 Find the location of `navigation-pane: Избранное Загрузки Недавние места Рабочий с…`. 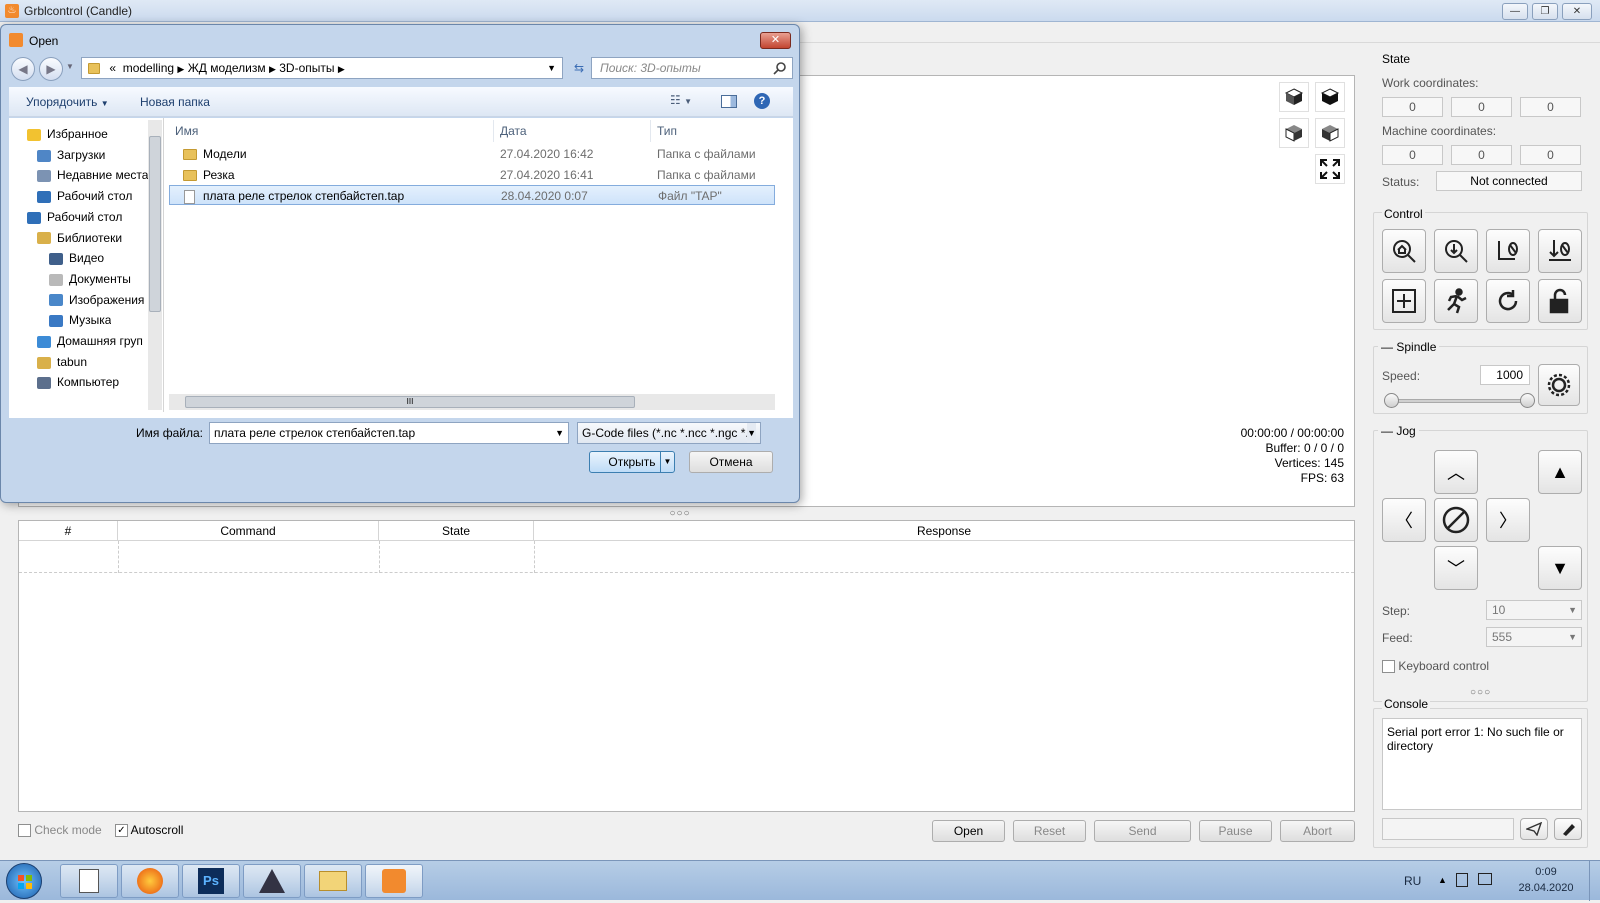

navigation-pane: Избранное Загрузки Недавние места Рабочий с… is located at coordinates (86, 265).